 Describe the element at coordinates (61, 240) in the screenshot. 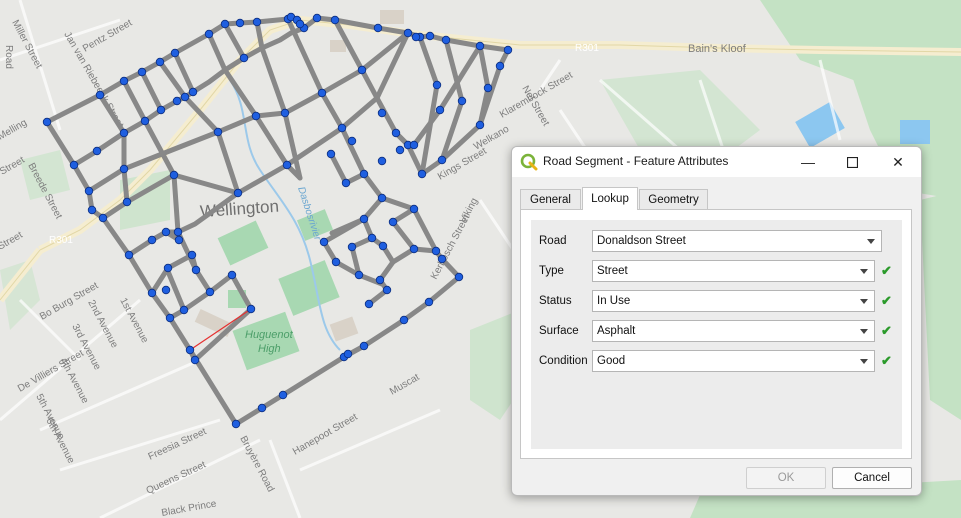

I see `r301-west-label: R301` at that location.